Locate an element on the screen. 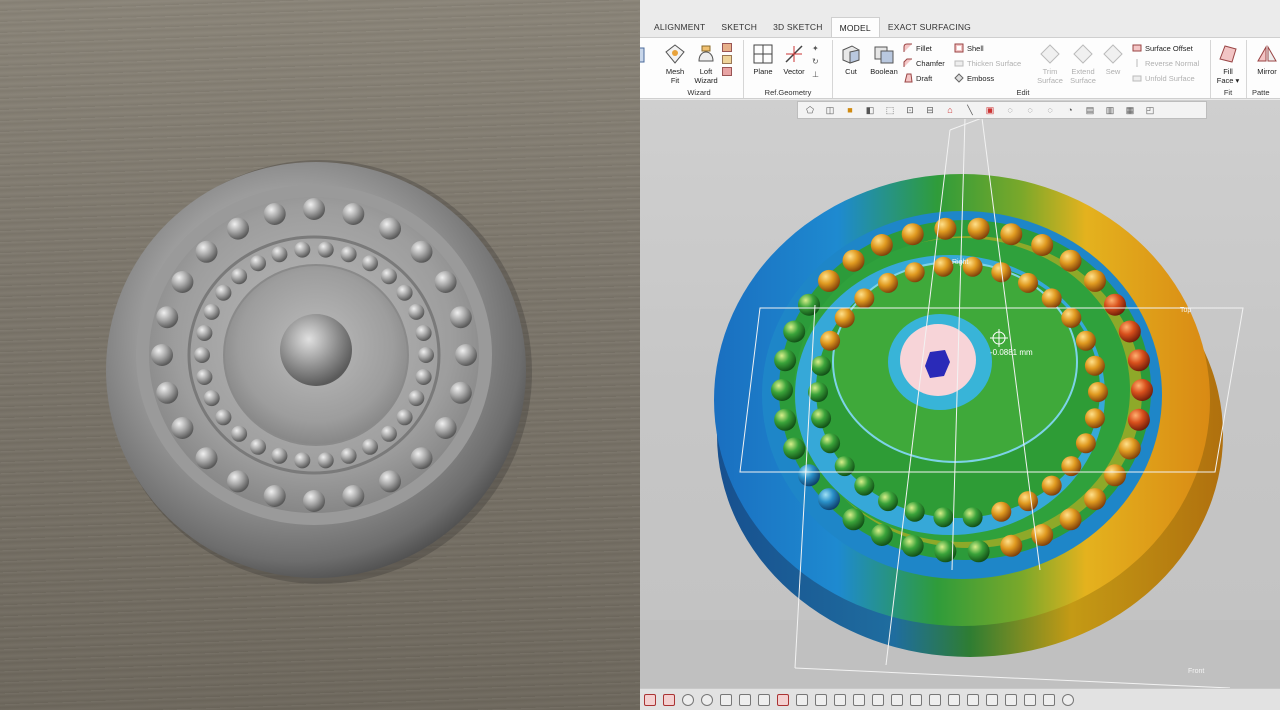 This screenshot has width=1280, height=710. status-tool-22-icon is located at coordinates (1049, 699).